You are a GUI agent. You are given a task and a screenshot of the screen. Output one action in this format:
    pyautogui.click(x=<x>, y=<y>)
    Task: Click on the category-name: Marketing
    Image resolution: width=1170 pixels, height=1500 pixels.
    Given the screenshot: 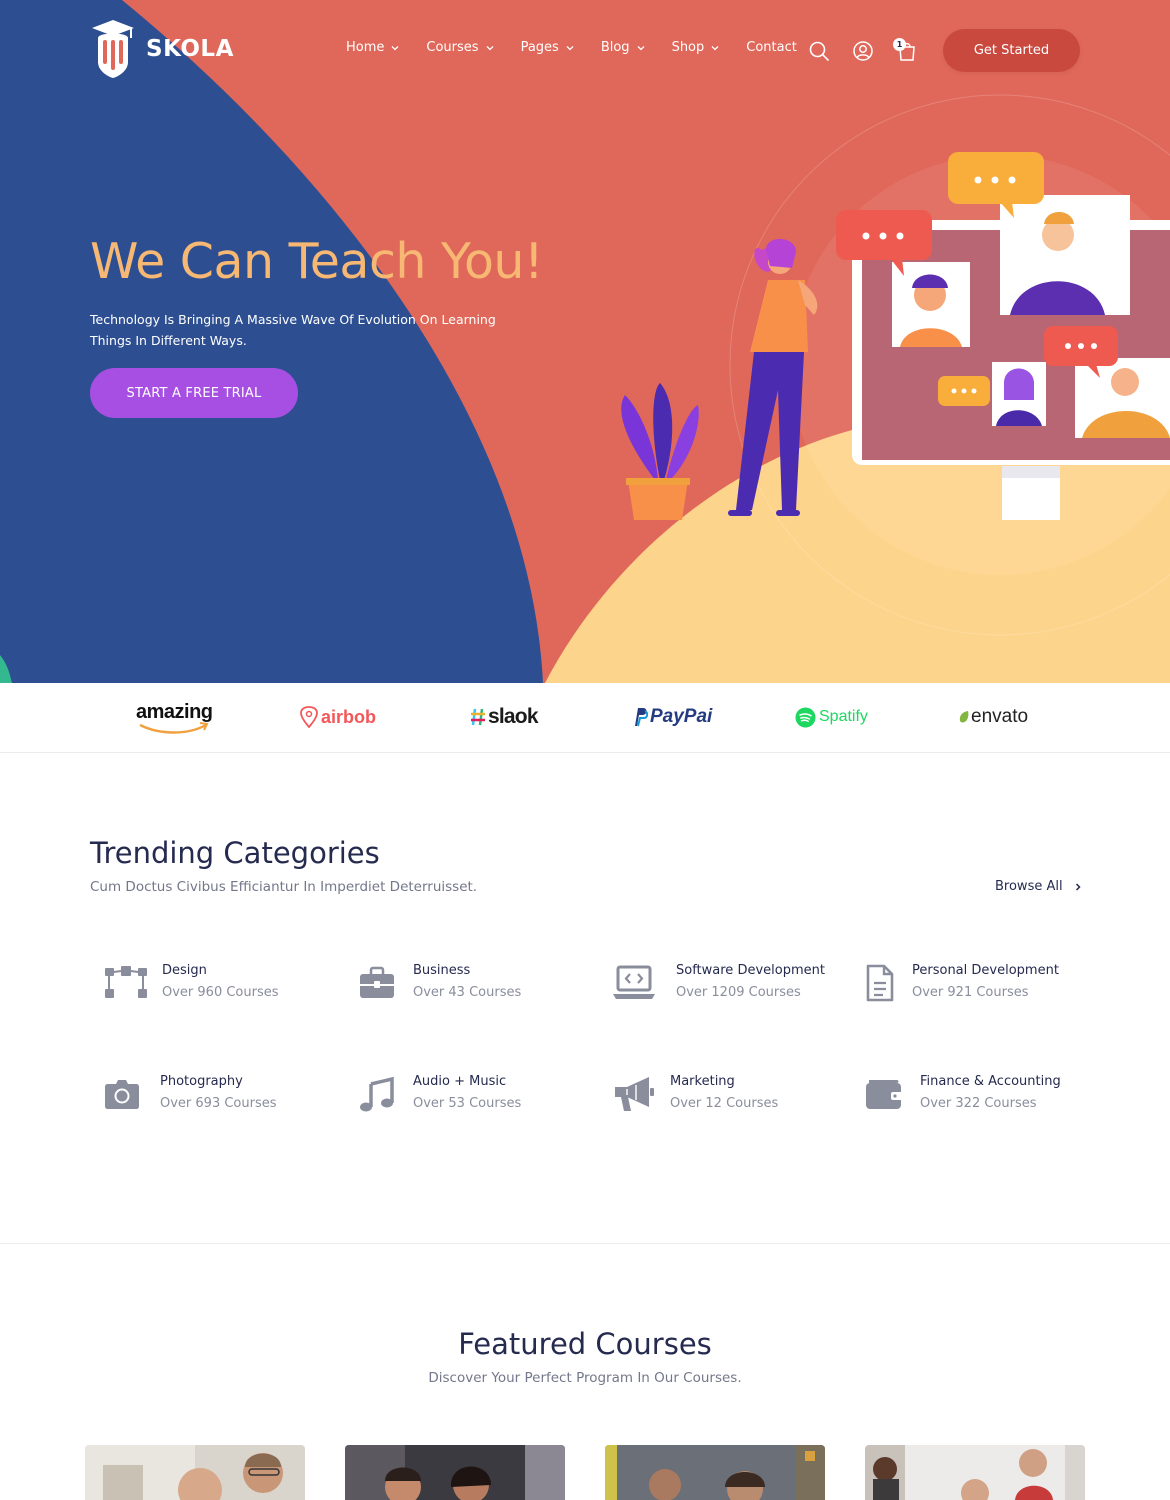 What is the action you would take?
    pyautogui.click(x=702, y=1081)
    